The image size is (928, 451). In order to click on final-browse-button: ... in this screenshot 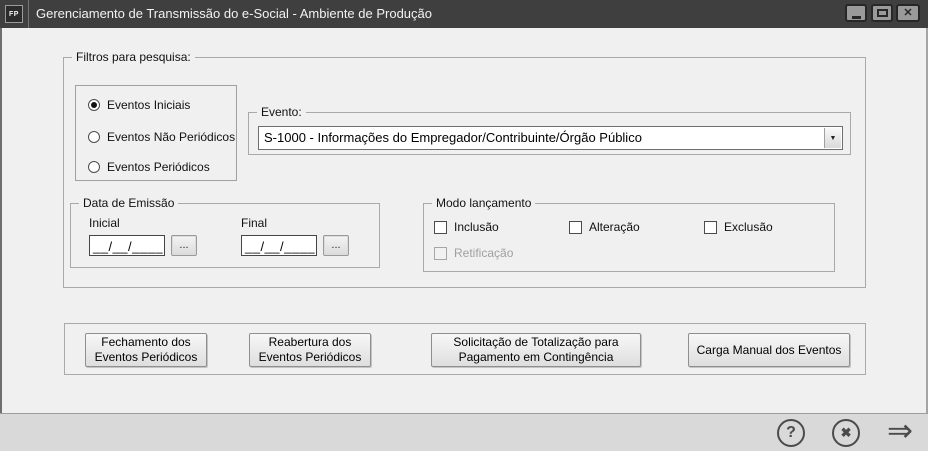, I will do `click(336, 245)`.